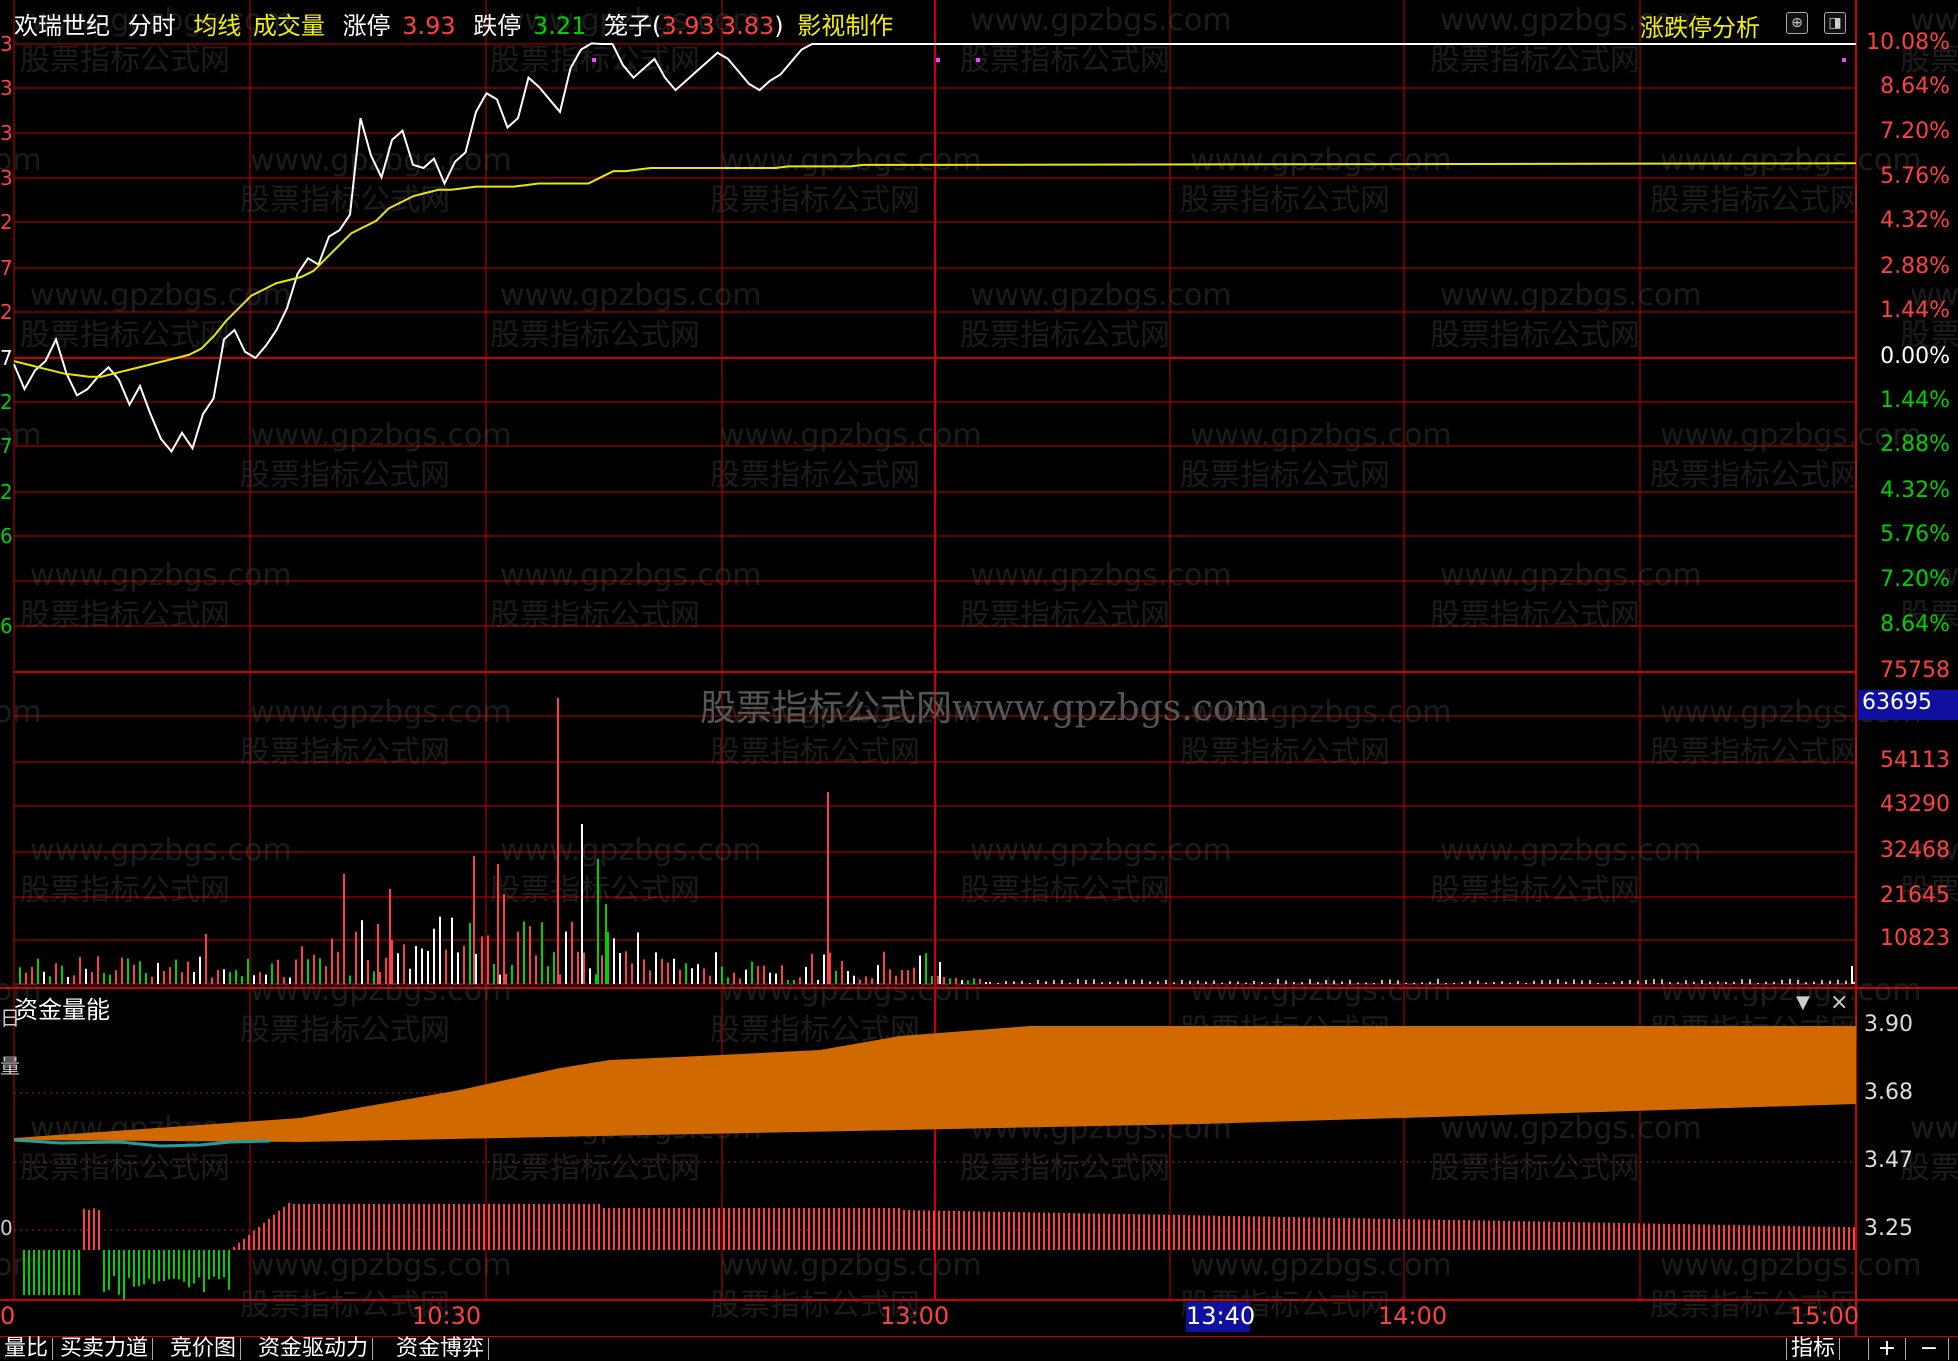  Describe the element at coordinates (984, 708) in the screenshot. I see `watermark-center: 股票指标公式网www.gpzbgs.com` at that location.